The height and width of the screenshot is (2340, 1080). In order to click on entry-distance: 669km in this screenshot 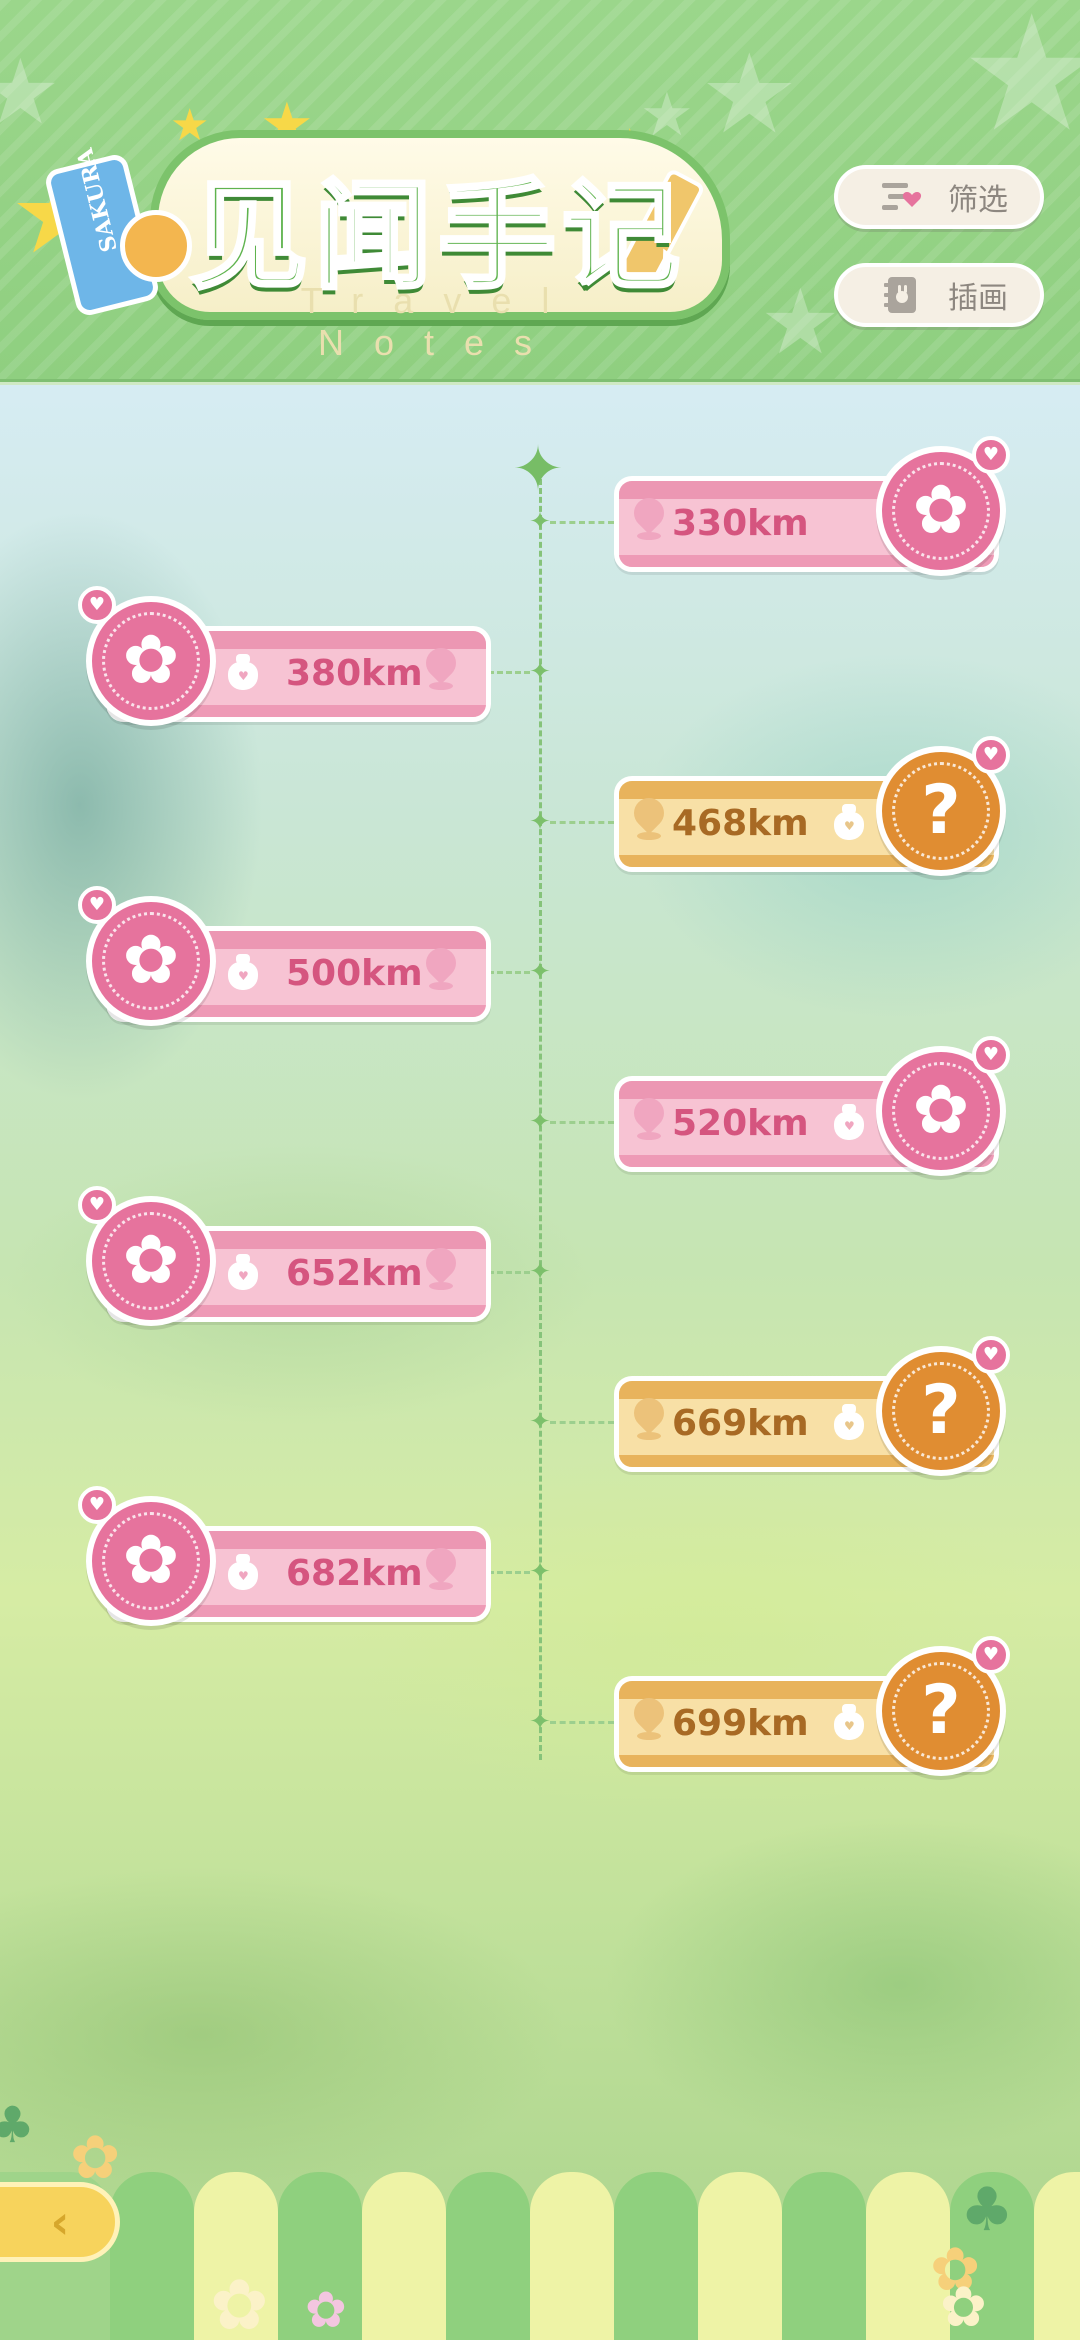, I will do `click(740, 1423)`.